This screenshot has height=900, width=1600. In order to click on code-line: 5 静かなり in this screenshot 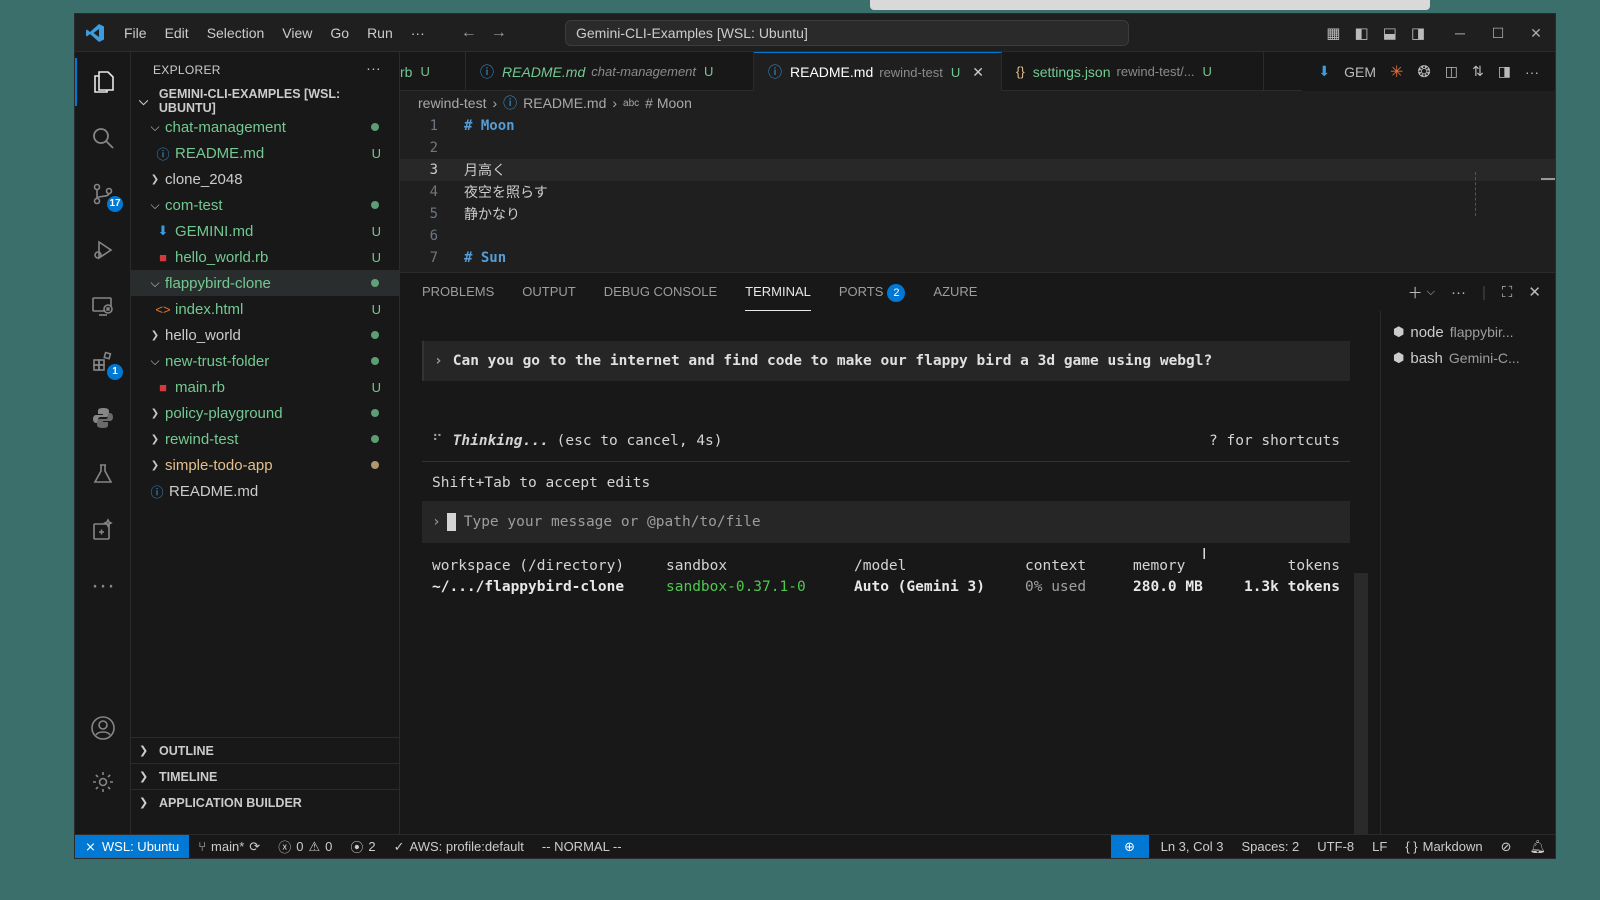, I will do `click(977, 214)`.